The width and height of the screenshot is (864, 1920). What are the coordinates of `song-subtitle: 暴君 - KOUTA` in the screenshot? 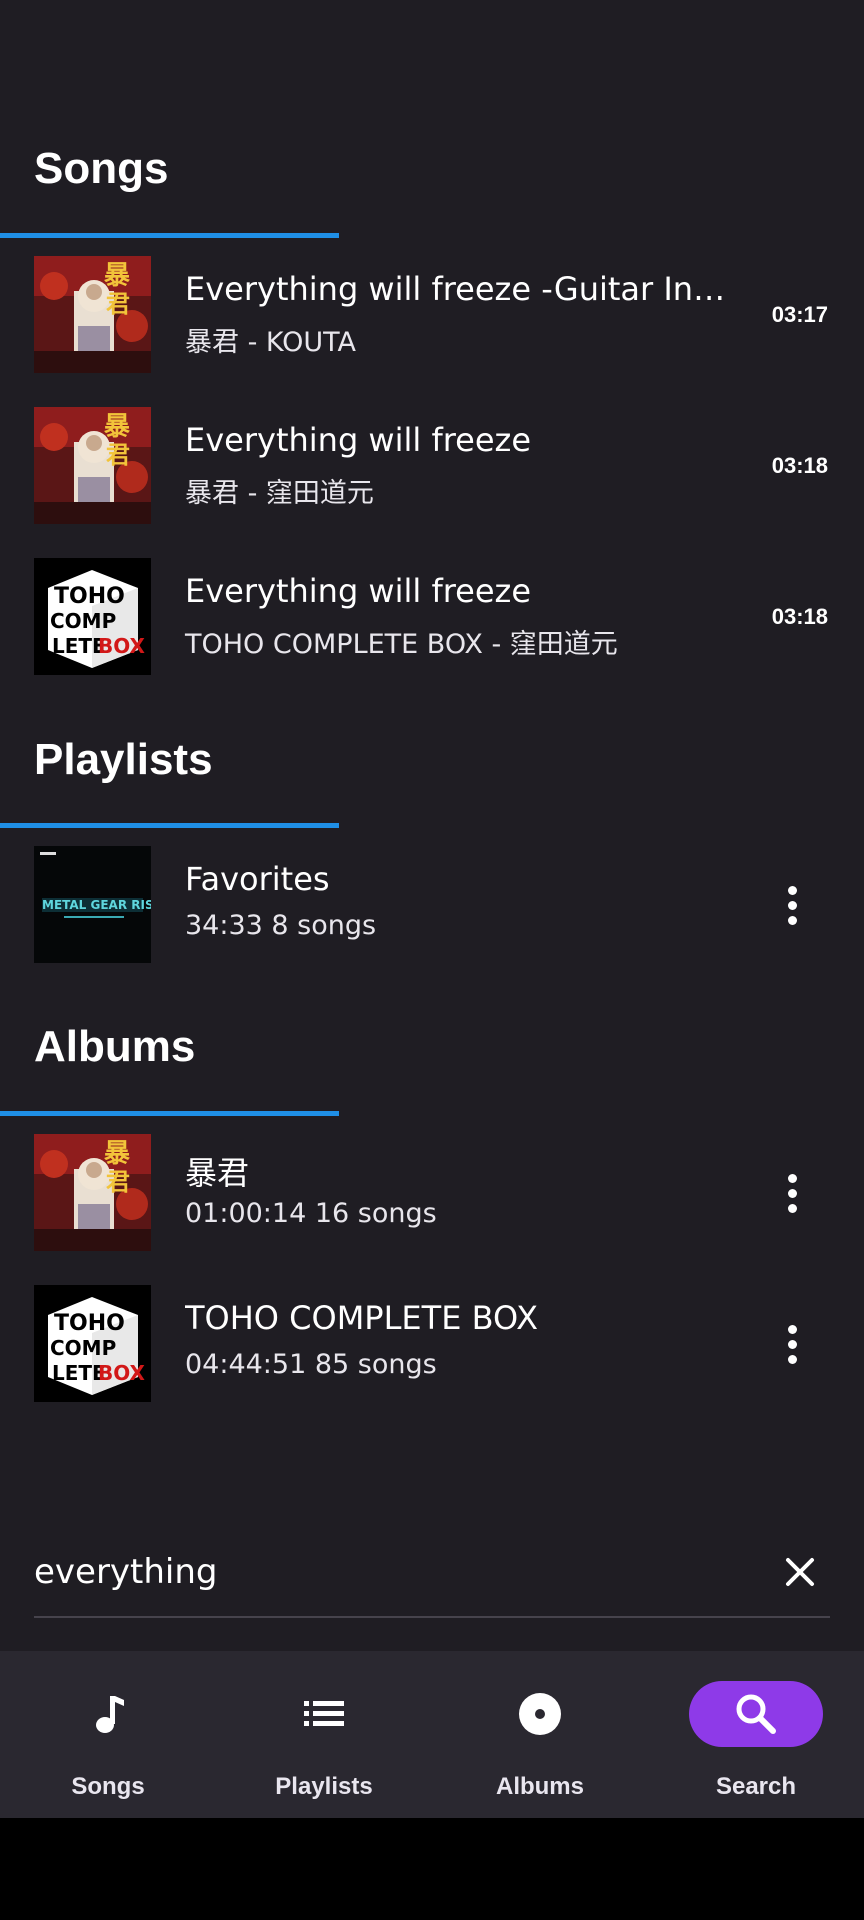 It's located at (271, 342).